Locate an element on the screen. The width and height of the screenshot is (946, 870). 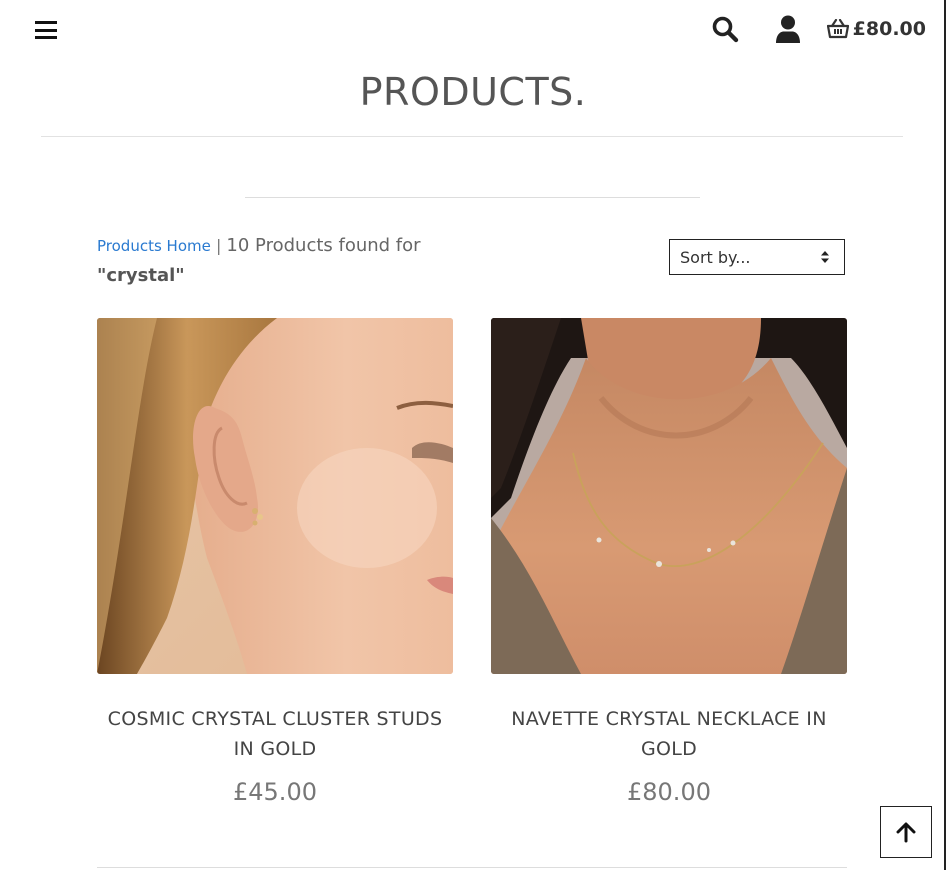
results-count: 10 Products found for is located at coordinates (323, 245).